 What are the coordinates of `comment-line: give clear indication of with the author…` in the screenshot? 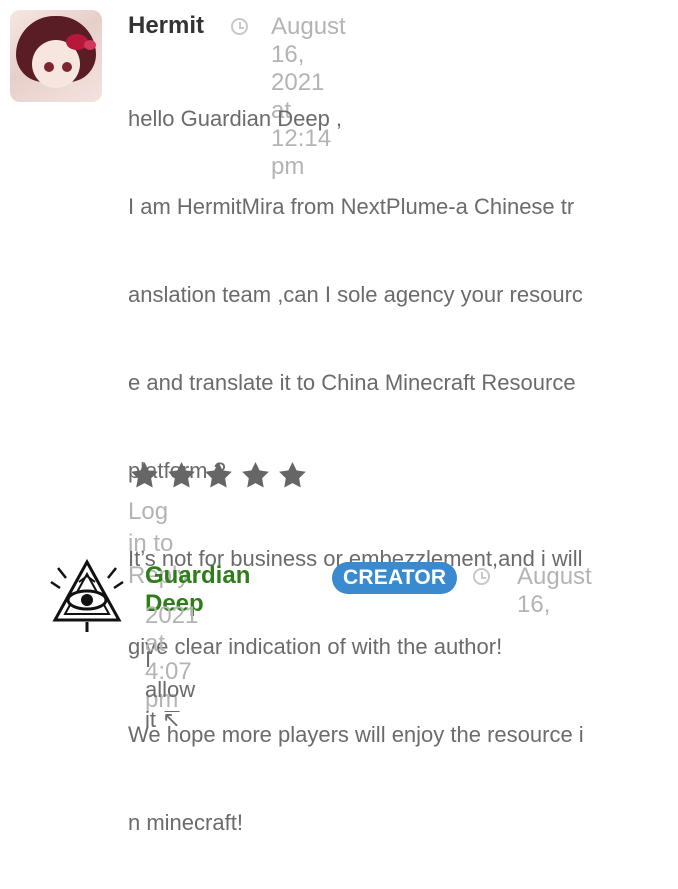 It's located at (315, 646).